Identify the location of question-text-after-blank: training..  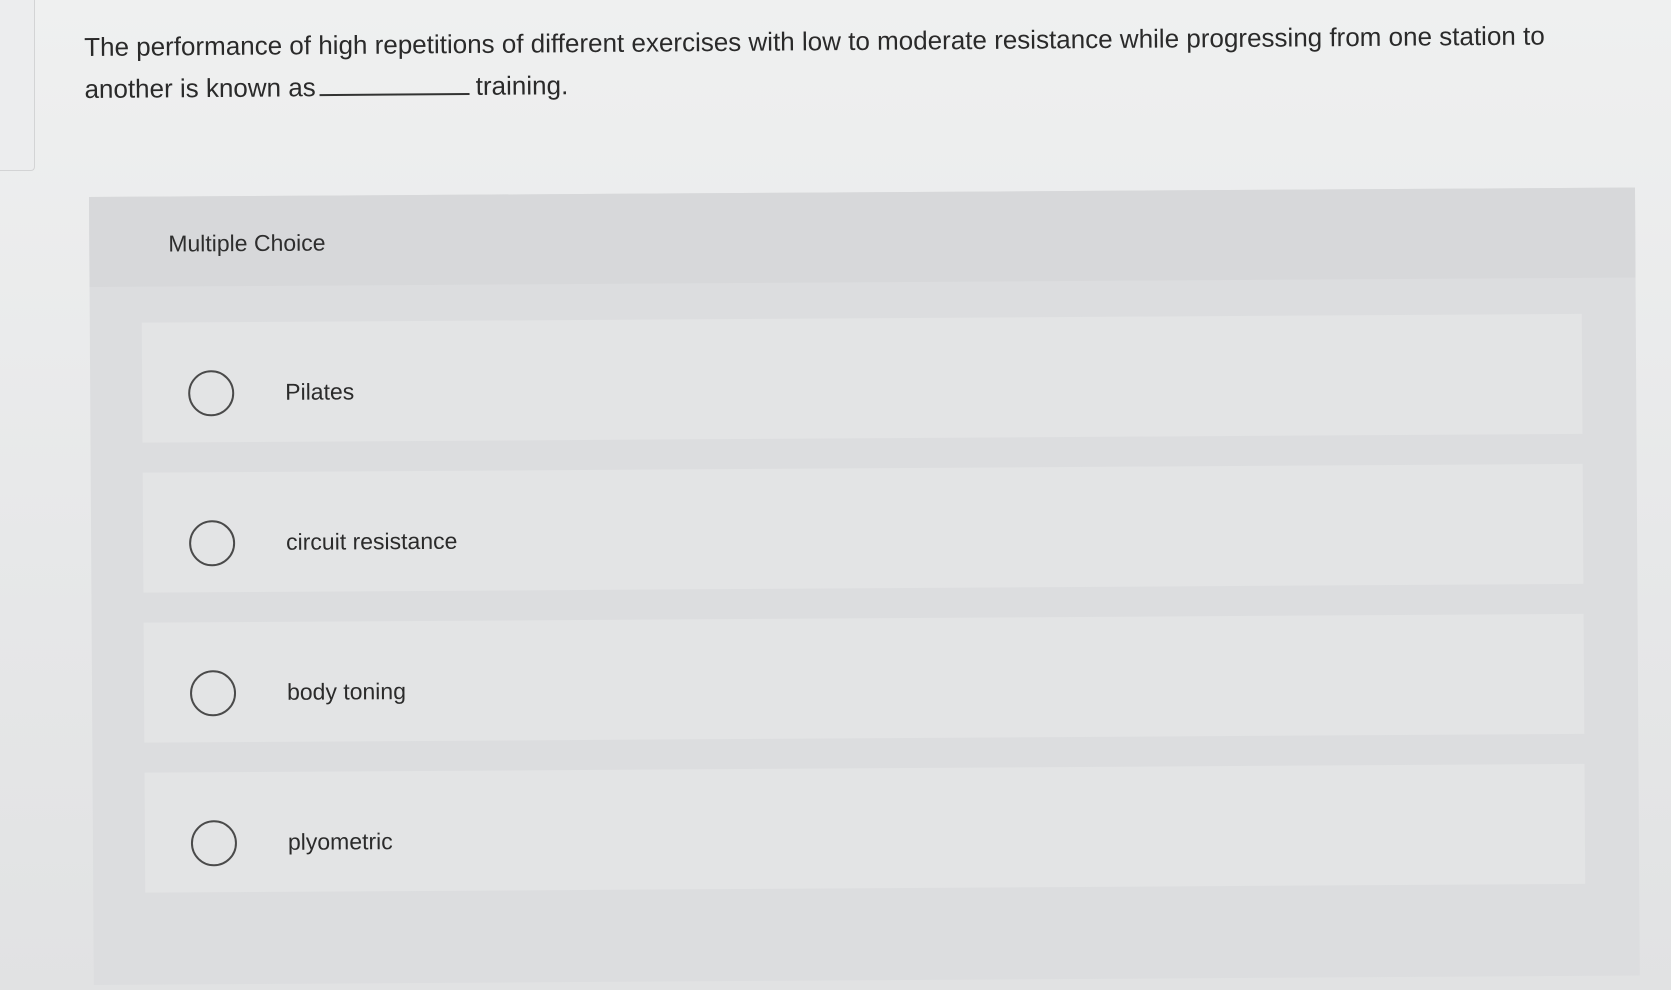
(522, 85).